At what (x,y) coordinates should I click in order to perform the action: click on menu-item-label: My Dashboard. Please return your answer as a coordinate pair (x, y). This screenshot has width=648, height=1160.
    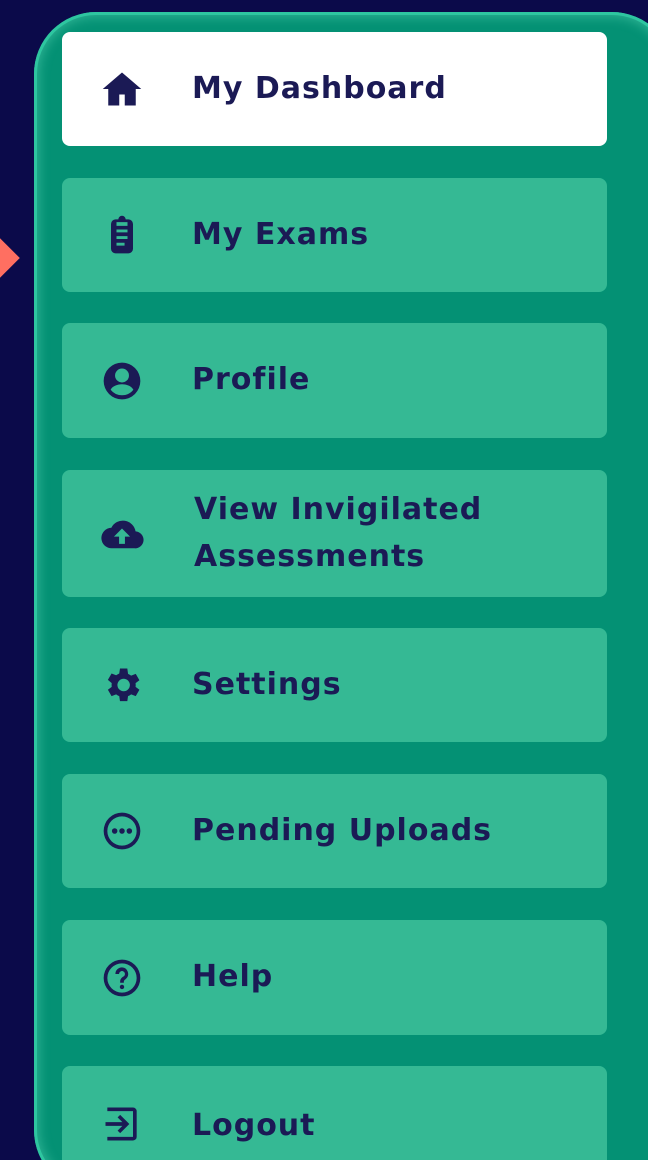
    Looking at the image, I should click on (319, 88).